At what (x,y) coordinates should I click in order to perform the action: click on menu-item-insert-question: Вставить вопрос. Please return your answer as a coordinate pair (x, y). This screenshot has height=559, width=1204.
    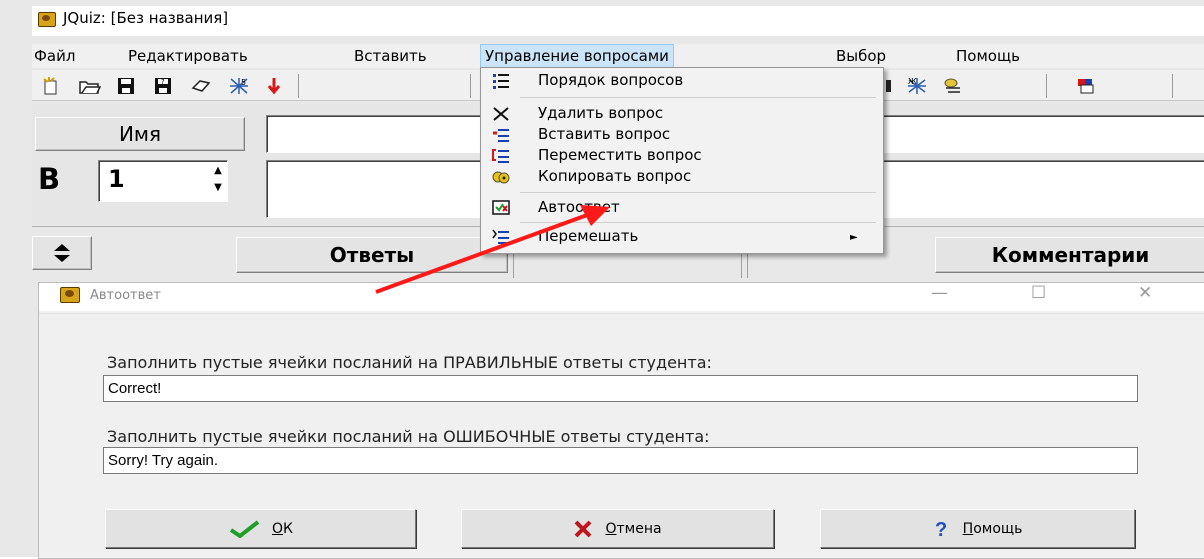
    Looking at the image, I should click on (681, 135).